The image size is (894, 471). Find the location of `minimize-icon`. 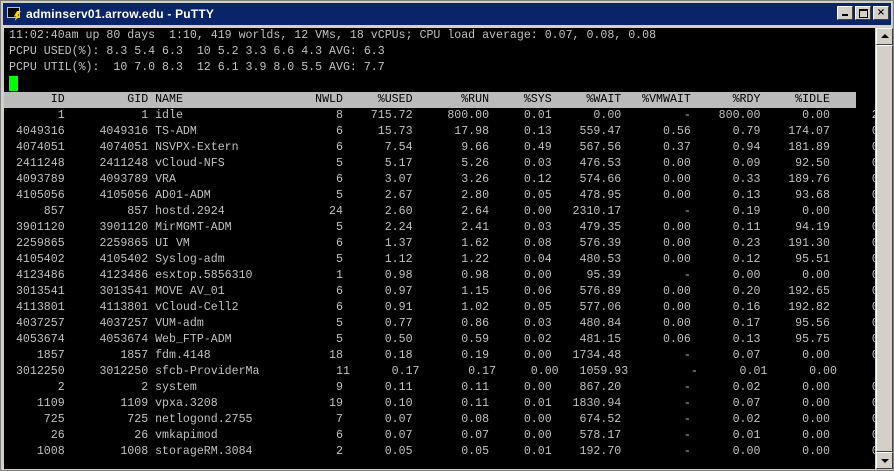

minimize-icon is located at coordinates (845, 15).